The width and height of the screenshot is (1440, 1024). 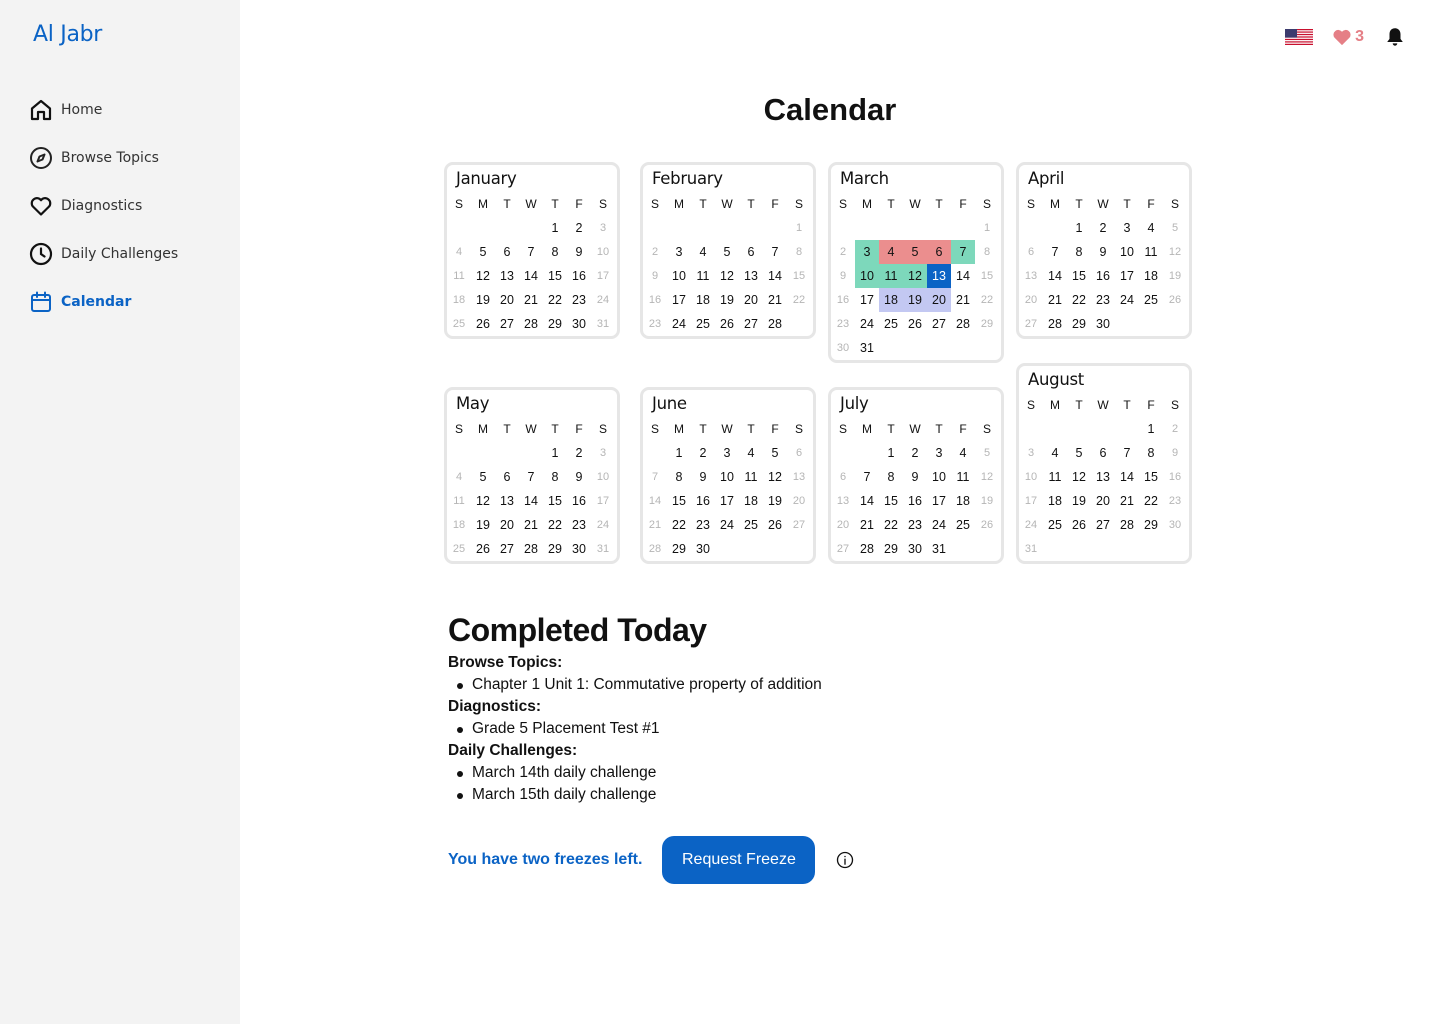 What do you see at coordinates (103, 254) in the screenshot?
I see `sidebar-item-daily-challenges: Daily Challenges` at bounding box center [103, 254].